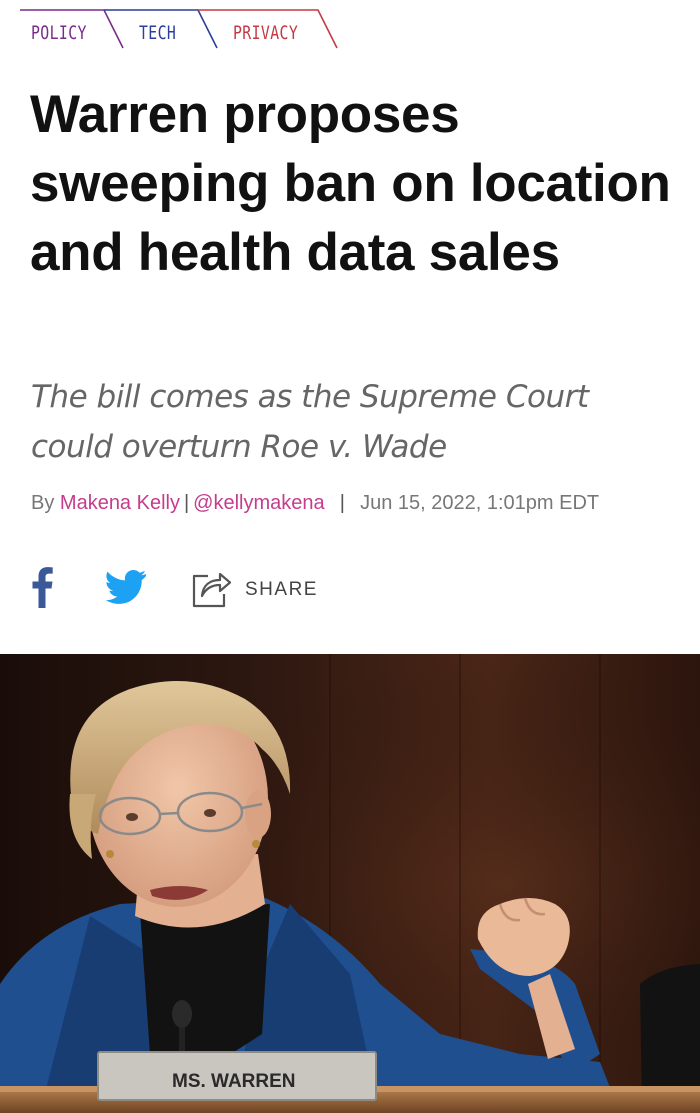 Image resolution: width=700 pixels, height=1113 pixels. I want to click on facebook-icon, so click(42, 587).